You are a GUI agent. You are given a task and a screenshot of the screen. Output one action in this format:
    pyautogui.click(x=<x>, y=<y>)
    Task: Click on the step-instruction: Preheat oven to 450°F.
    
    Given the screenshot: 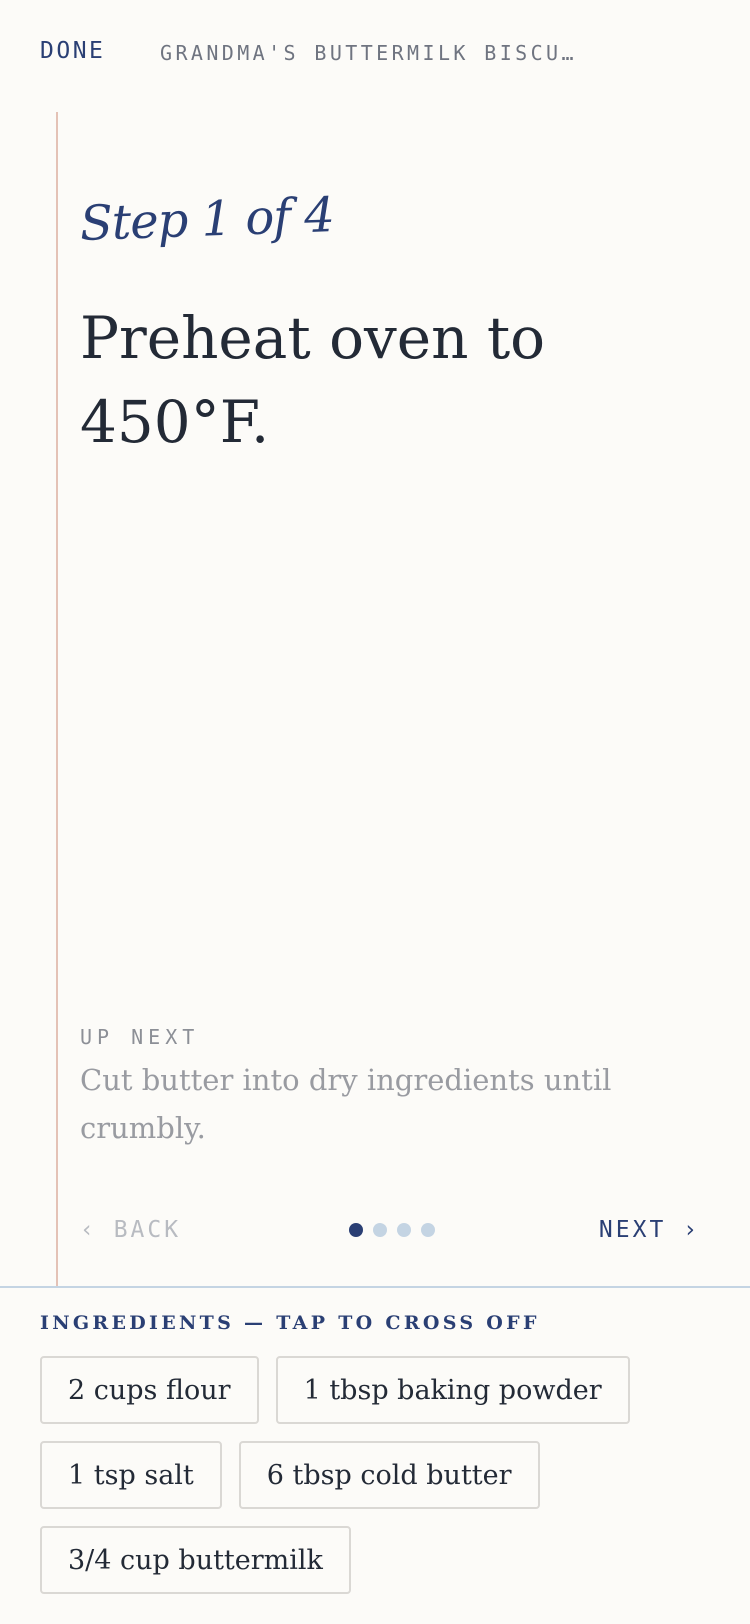 What is the action you would take?
    pyautogui.click(x=313, y=380)
    